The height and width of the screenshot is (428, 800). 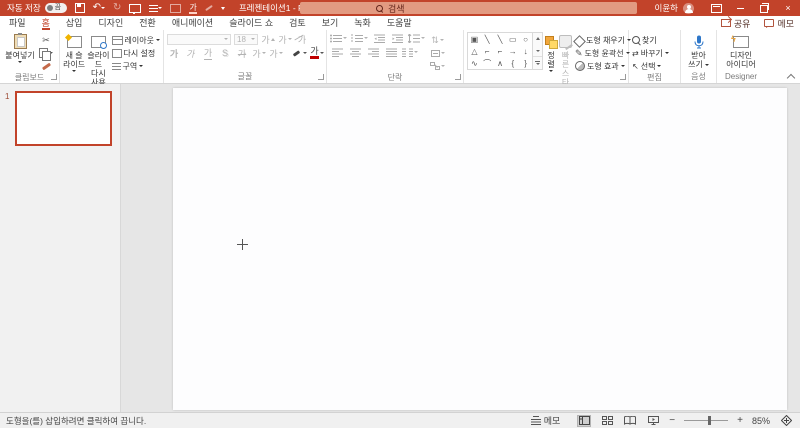 I want to click on text-shadow-button: S, so click(x=225, y=53).